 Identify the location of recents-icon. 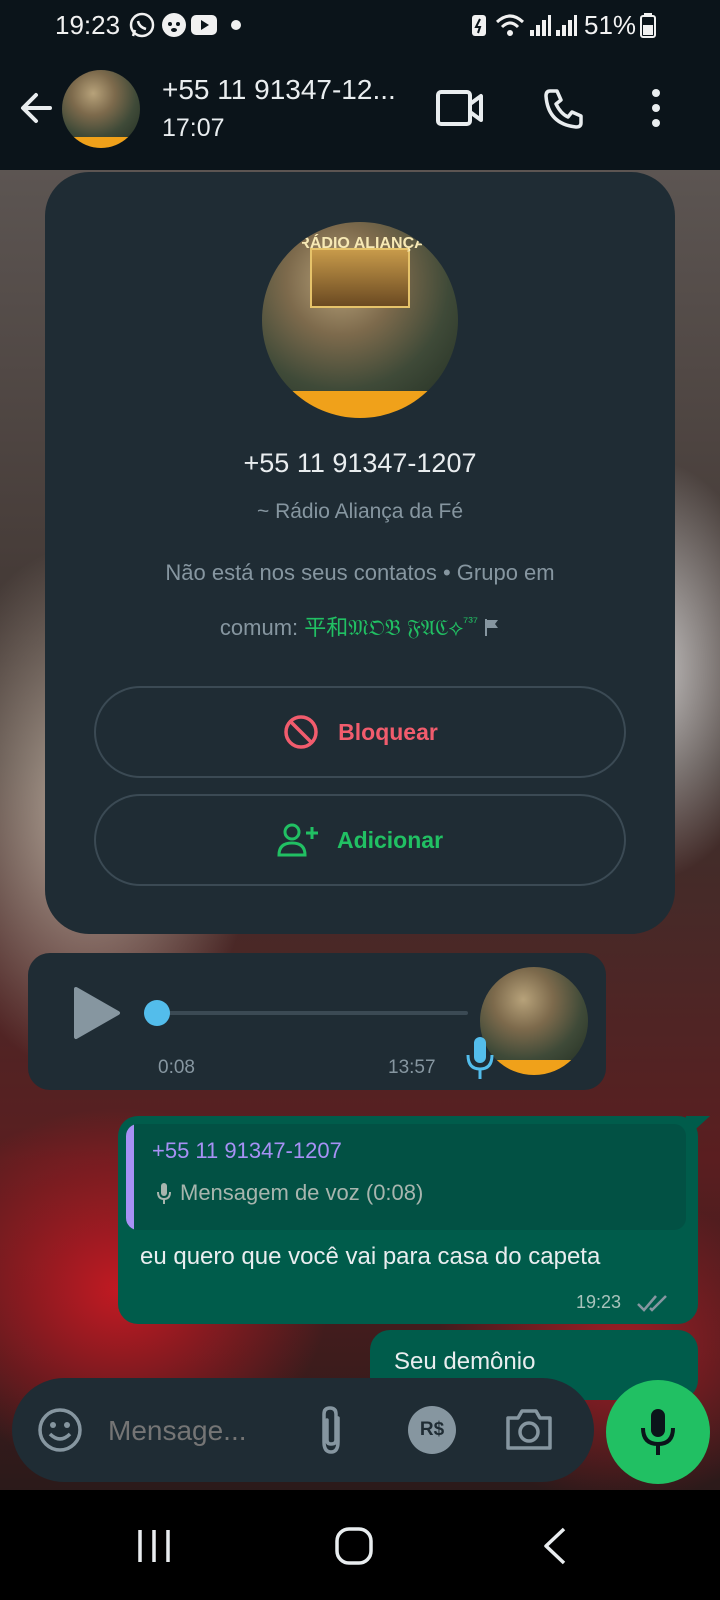
(154, 1546).